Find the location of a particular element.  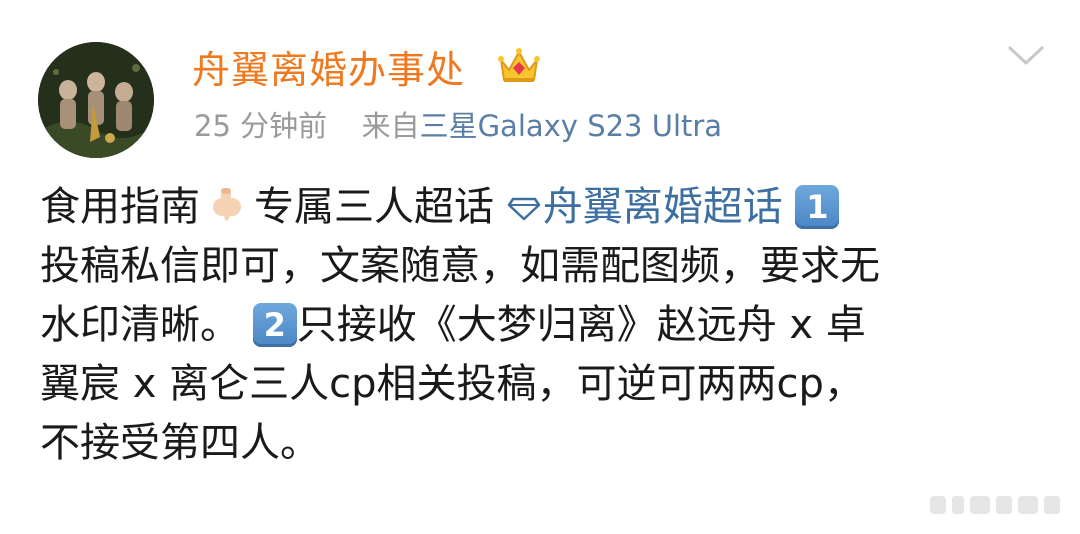

body-line-4: 翼宸 x 离仑三人cp相关投稿，可逆可两两cp， is located at coordinates (452, 384).